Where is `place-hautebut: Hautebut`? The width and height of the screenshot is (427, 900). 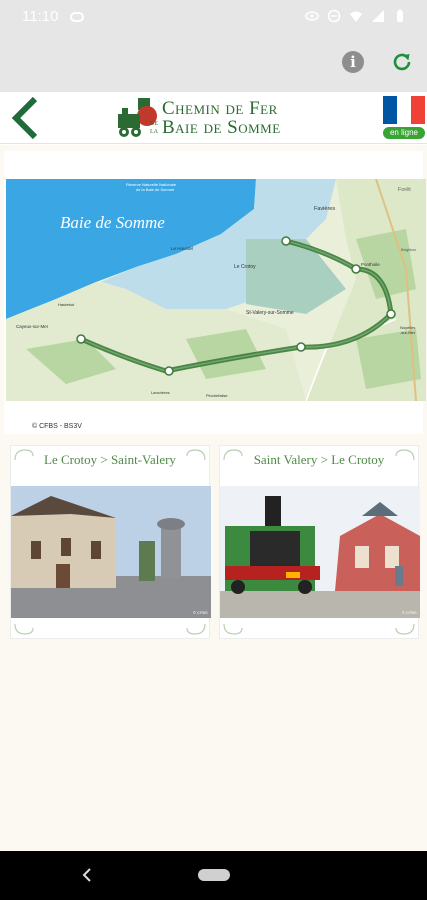 place-hautebut: Hautebut is located at coordinates (66, 304).